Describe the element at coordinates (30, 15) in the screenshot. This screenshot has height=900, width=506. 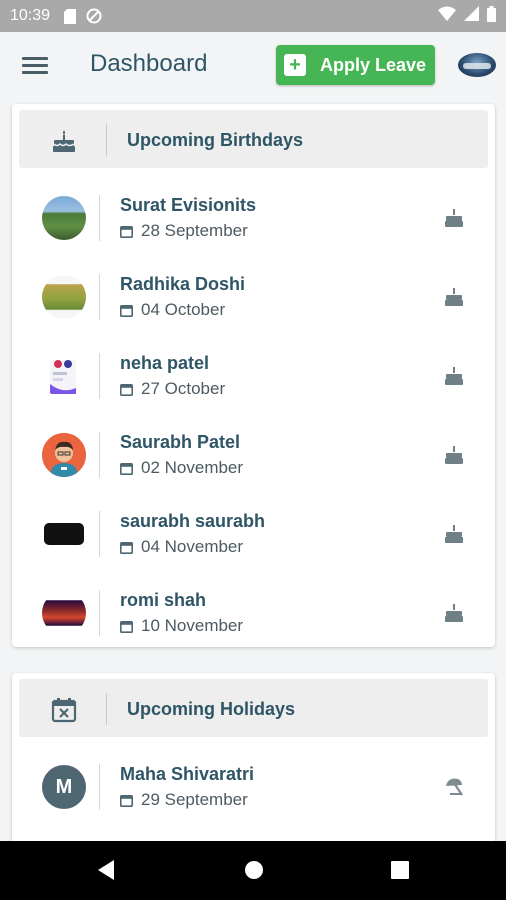
I see `status-time: 10:39` at that location.